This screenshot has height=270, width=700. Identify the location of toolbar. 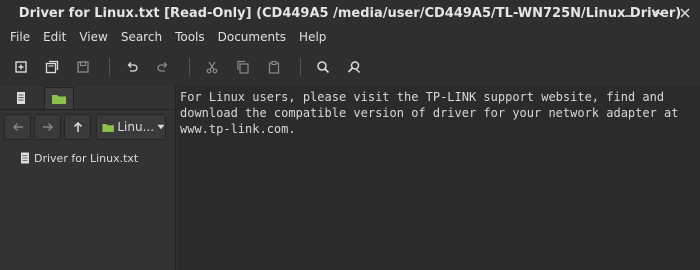
(350, 67).